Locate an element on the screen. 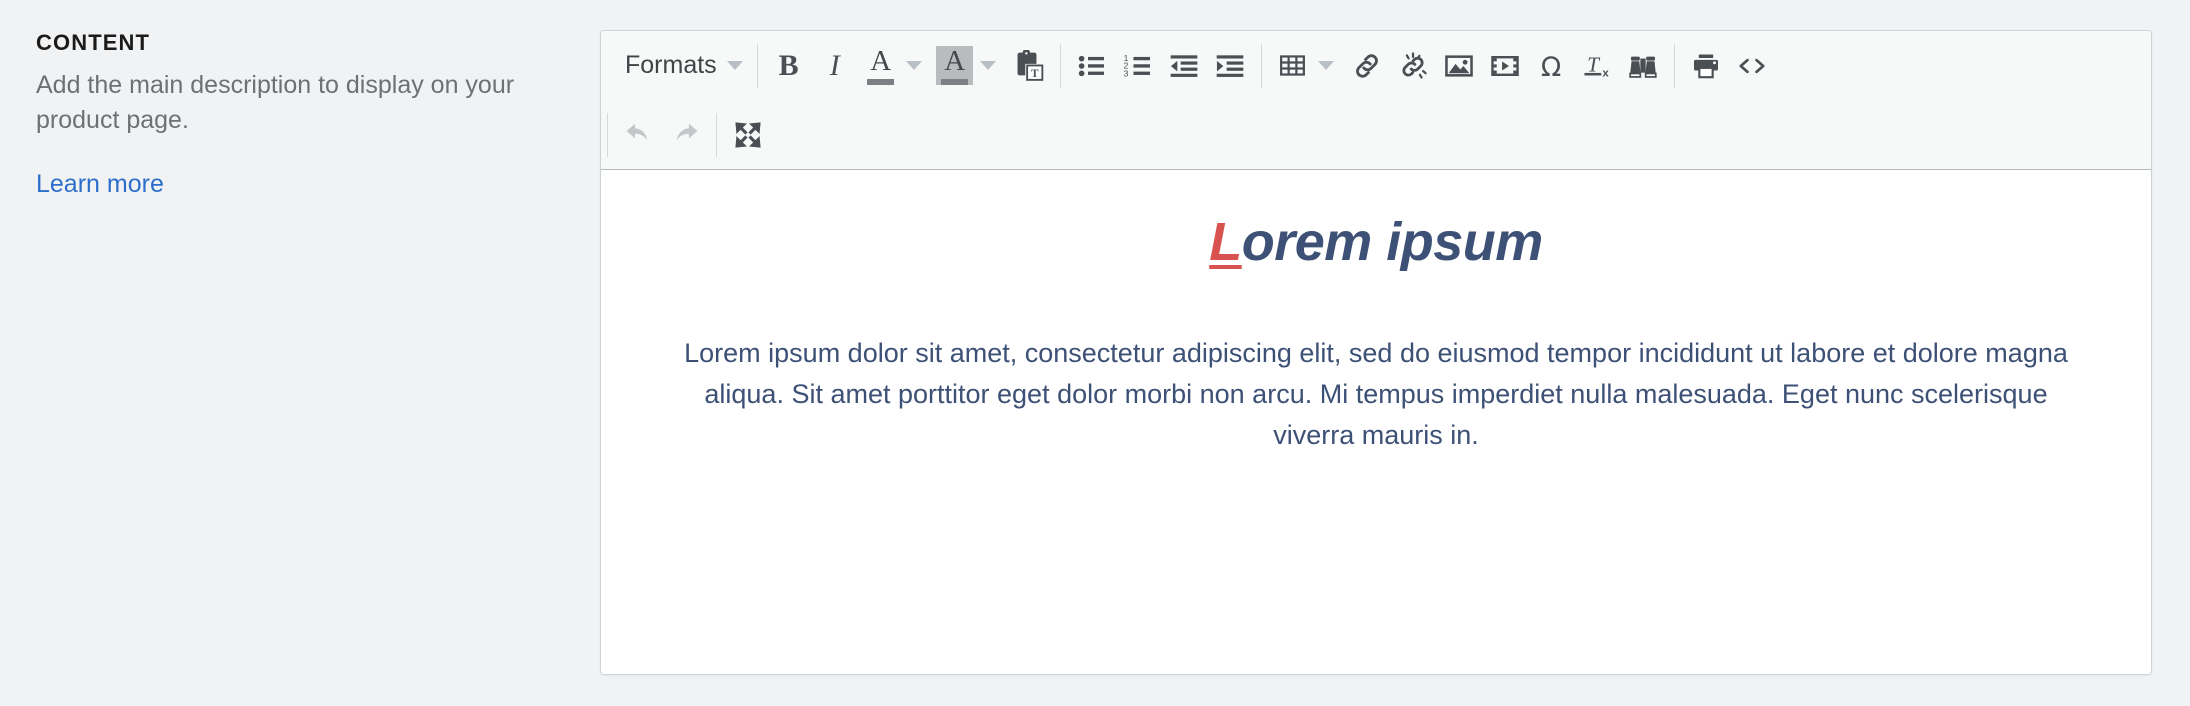  clipboard-text-icon: T is located at coordinates (1030, 65).